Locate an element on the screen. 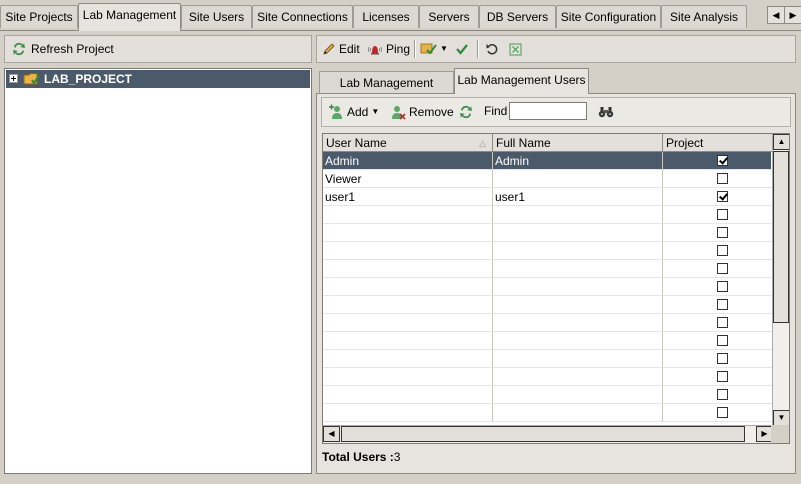  tab-label: Site Connections is located at coordinates (302, 17).